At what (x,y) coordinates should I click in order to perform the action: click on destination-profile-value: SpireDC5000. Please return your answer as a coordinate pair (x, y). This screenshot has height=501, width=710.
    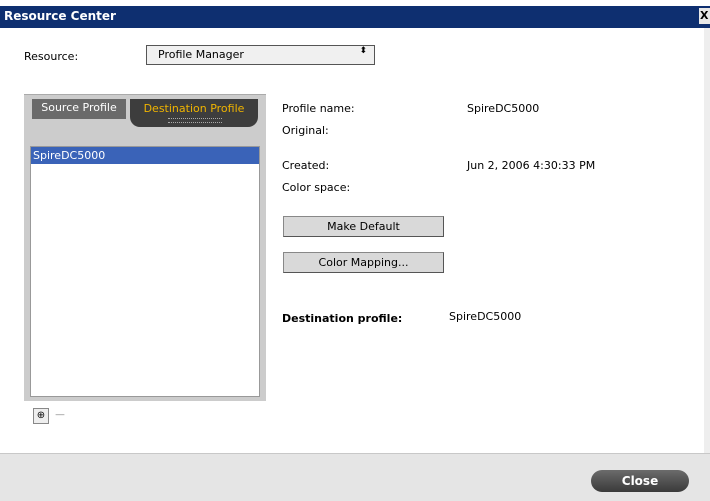
    Looking at the image, I should click on (485, 316).